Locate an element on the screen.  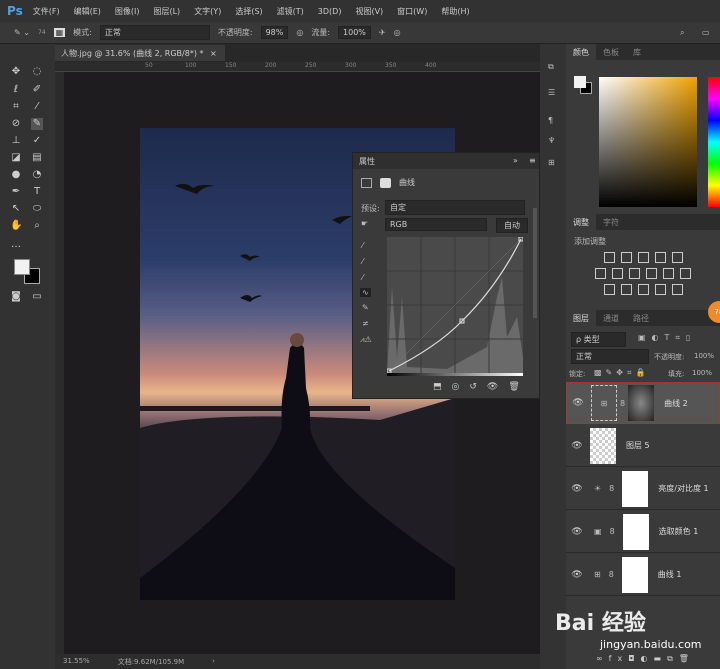
history-icon: ⧉ is located at coordinates (551, 67).